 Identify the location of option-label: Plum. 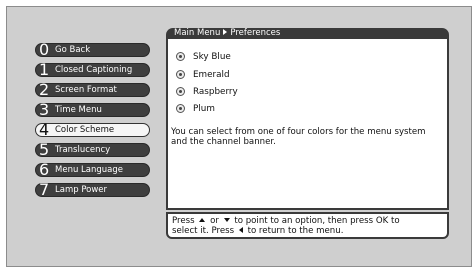
(204, 109).